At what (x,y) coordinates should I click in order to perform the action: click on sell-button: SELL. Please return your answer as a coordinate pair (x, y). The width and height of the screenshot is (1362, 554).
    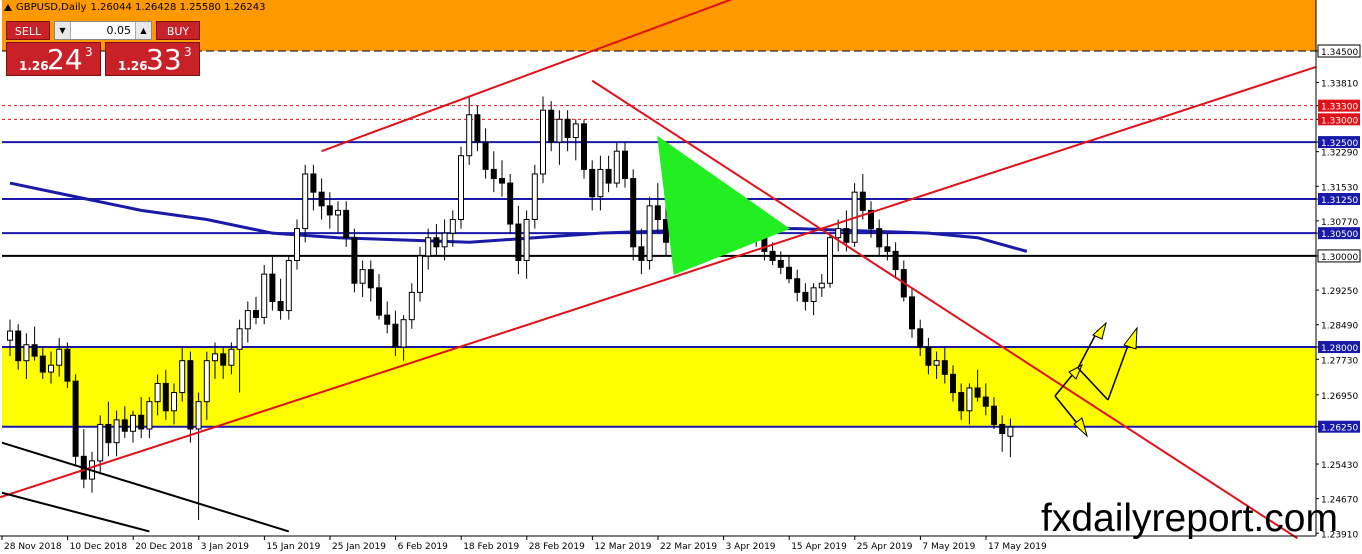
    Looking at the image, I should click on (28, 30).